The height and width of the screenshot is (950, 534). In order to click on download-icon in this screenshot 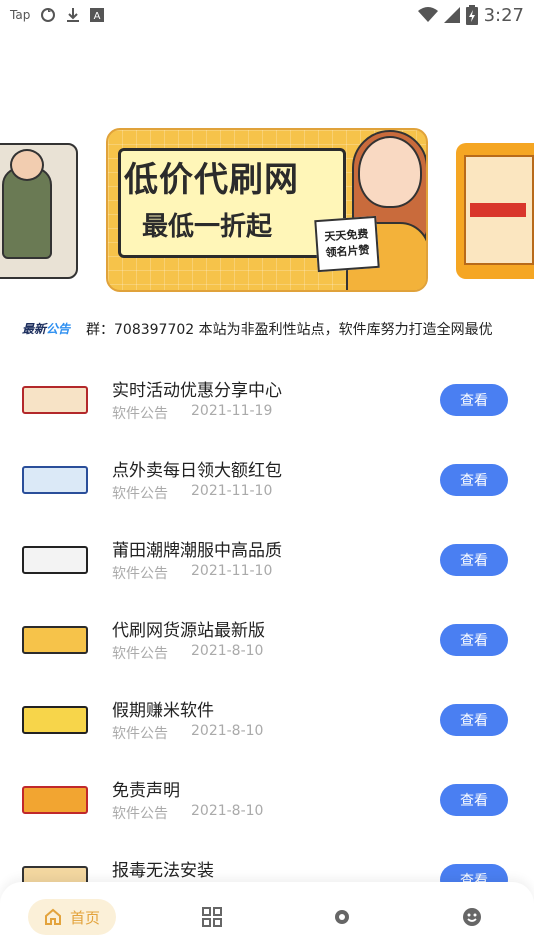, I will do `click(73, 15)`.